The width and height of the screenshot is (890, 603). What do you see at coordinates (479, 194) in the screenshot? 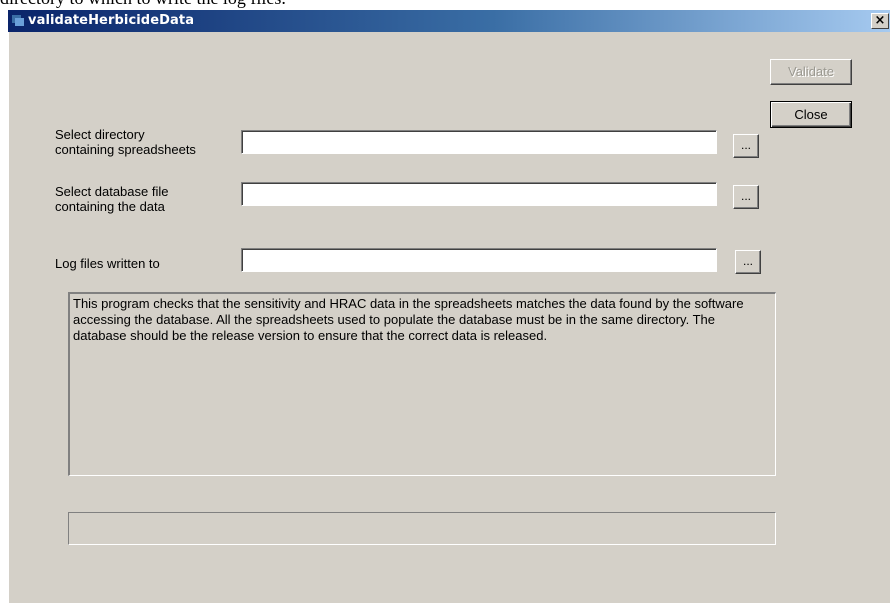
I see `database-file-input` at bounding box center [479, 194].